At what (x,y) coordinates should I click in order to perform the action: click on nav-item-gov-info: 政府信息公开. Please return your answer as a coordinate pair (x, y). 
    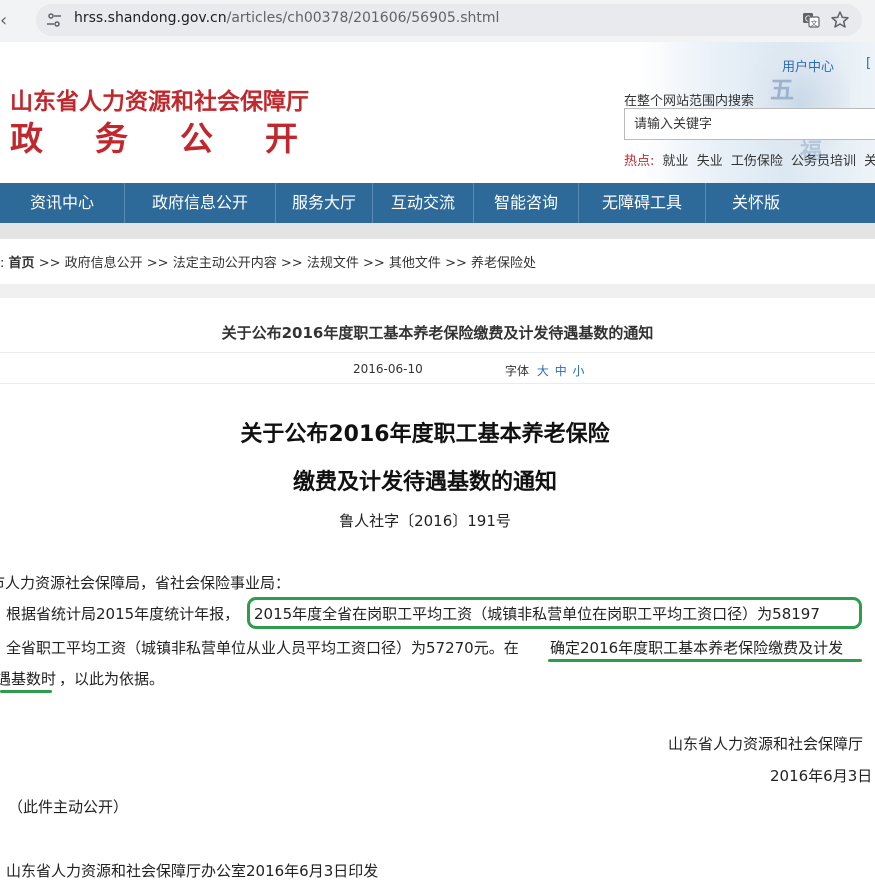
    Looking at the image, I should click on (200, 203).